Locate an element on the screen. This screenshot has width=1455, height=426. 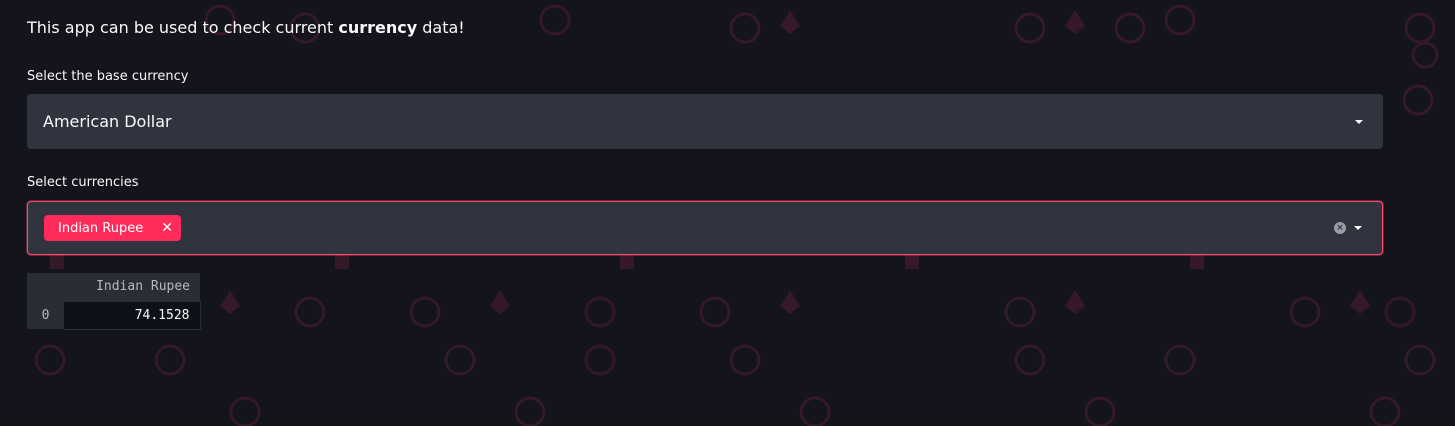
currencies-label: Select currencies is located at coordinates (83, 182).